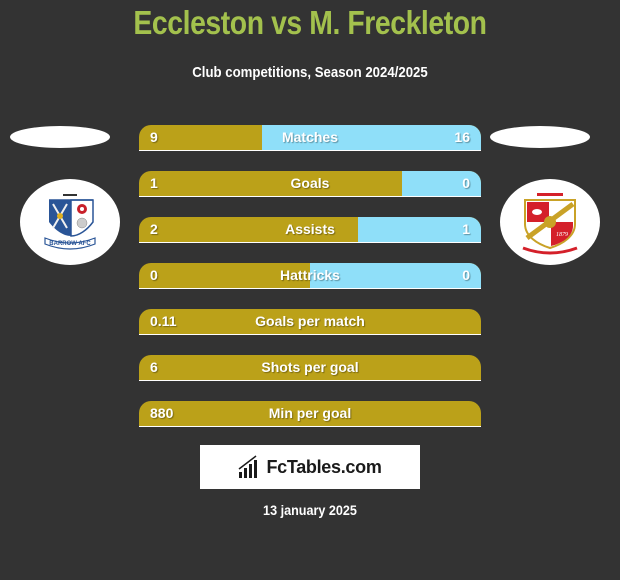 The width and height of the screenshot is (620, 580). What do you see at coordinates (324, 466) in the screenshot?
I see `brand-name: FcTables.com` at bounding box center [324, 466].